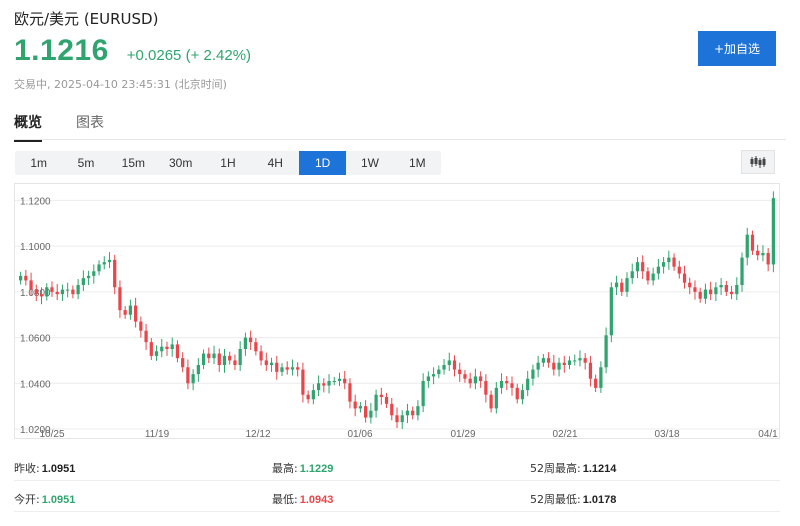 The height and width of the screenshot is (526, 800). I want to click on period-1h: 1H, so click(227, 163).